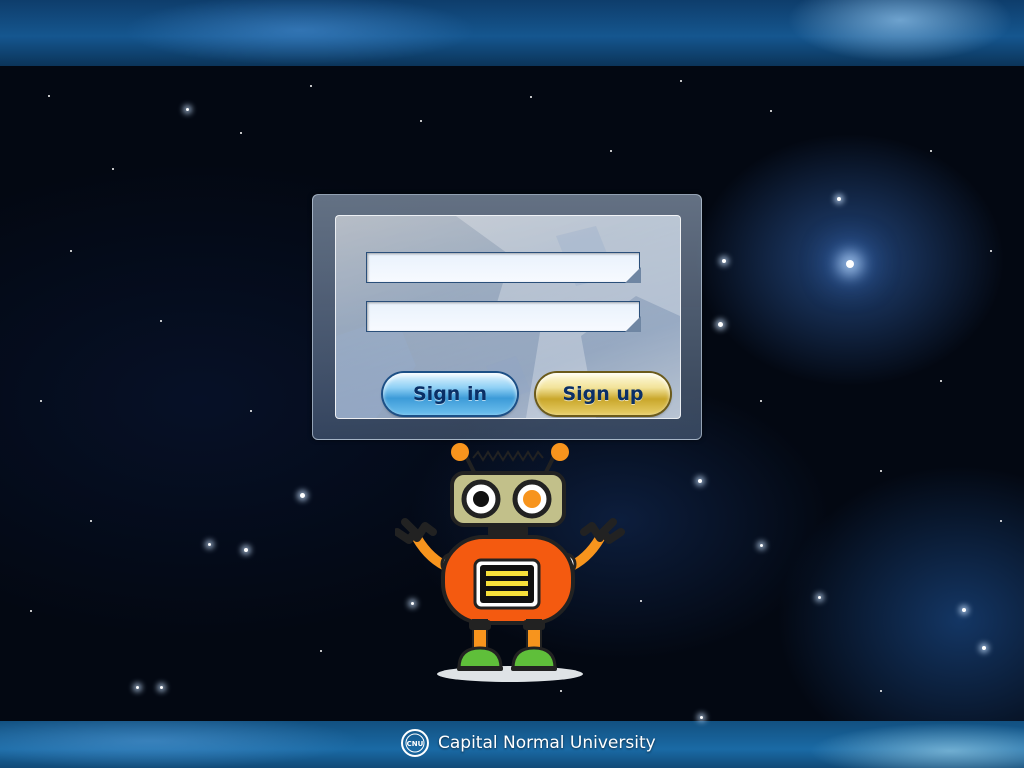 This screenshot has width=1024, height=768. I want to click on footer-brand: CNU Capital Normal University, so click(528, 743).